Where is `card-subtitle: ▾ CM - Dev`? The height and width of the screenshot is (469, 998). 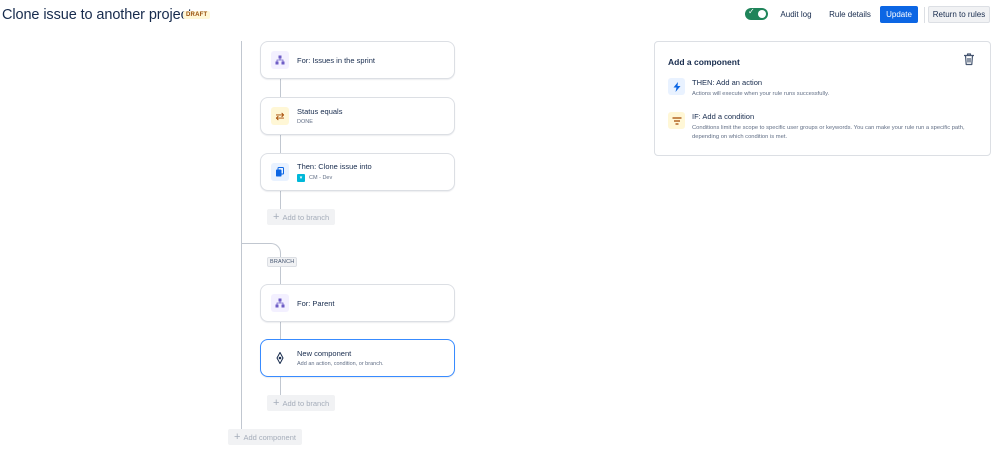
card-subtitle: ▾ CM - Dev is located at coordinates (334, 178).